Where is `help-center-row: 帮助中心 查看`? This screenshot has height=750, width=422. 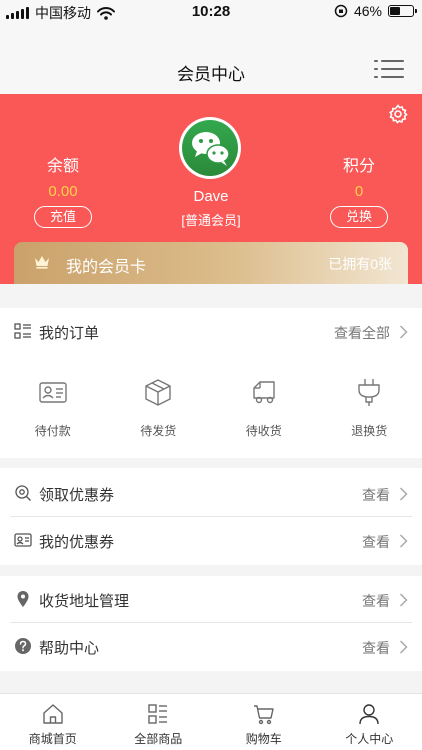 help-center-row: 帮助中心 查看 is located at coordinates (211, 646).